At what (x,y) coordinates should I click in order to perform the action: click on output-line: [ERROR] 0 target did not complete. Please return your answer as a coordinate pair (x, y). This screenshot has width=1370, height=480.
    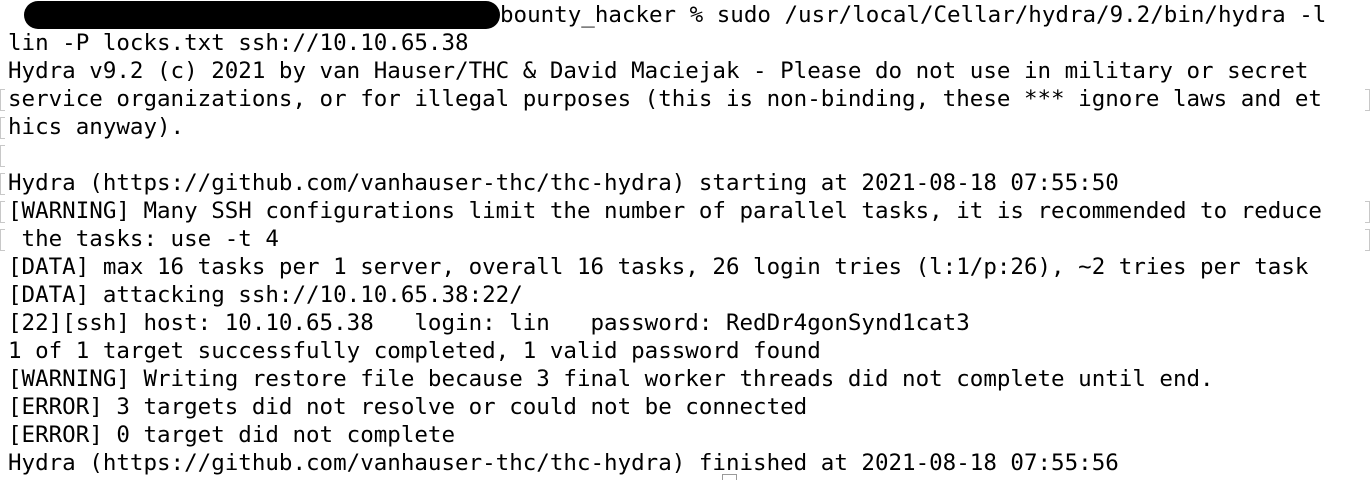
    Looking at the image, I should click on (232, 435).